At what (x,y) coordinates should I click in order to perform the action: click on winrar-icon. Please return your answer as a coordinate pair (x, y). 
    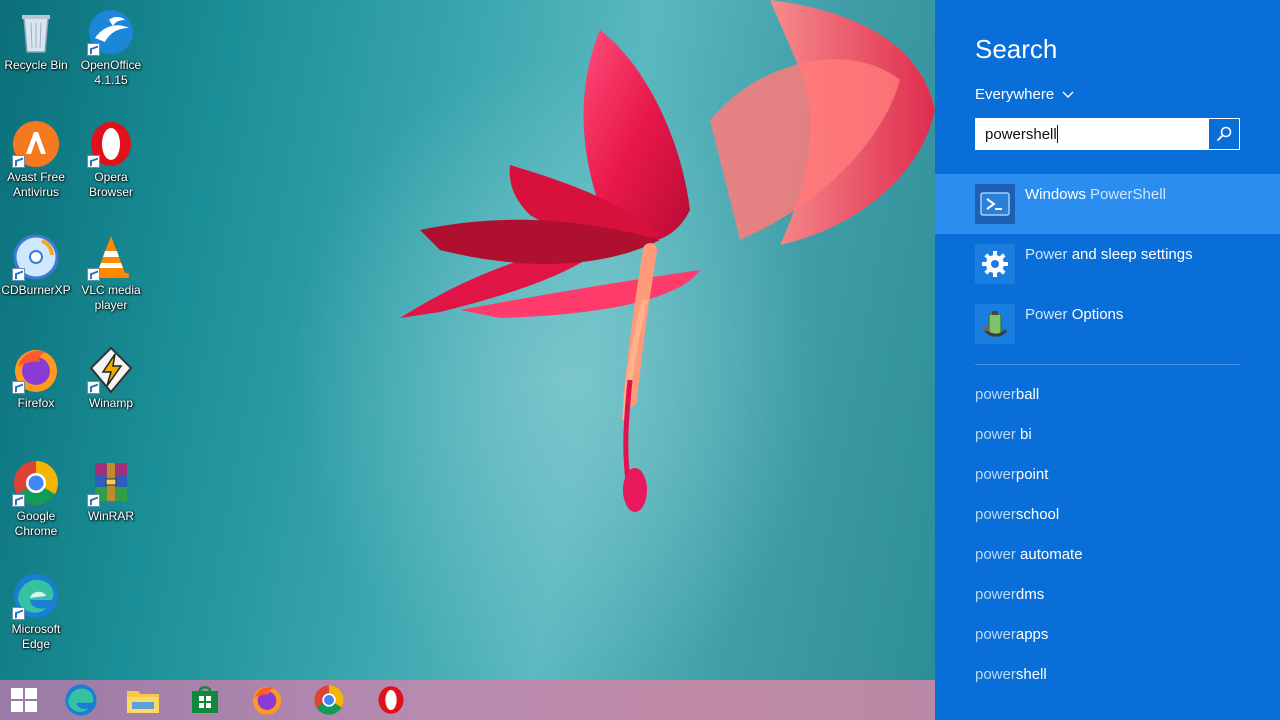
    Looking at the image, I should click on (111, 483).